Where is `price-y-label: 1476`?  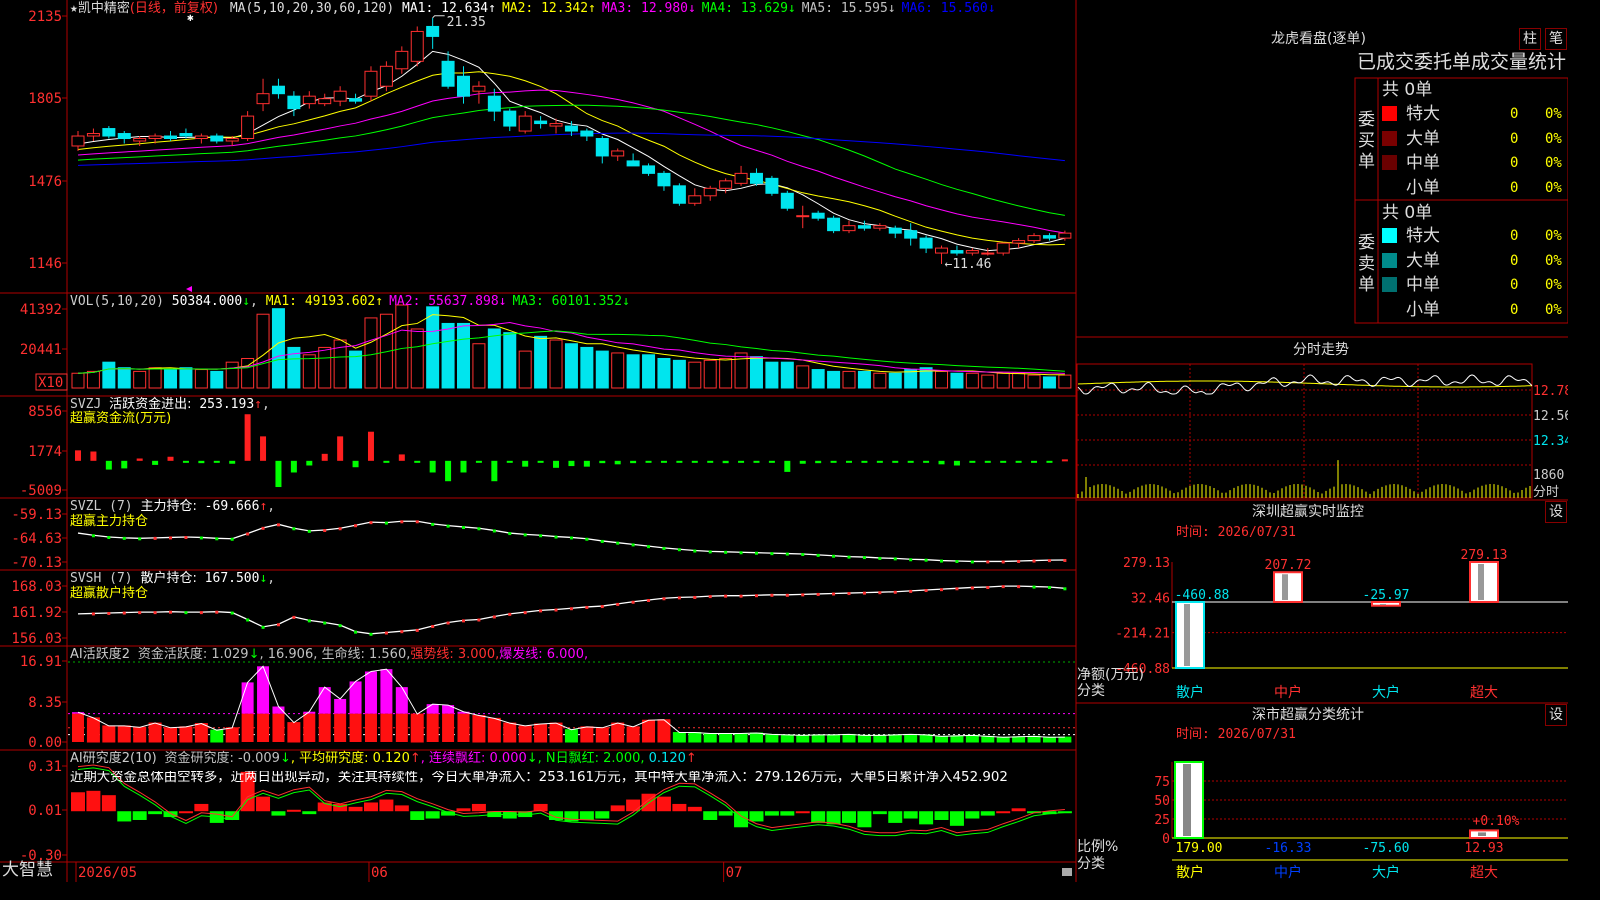
price-y-label: 1476 is located at coordinates (45, 182).